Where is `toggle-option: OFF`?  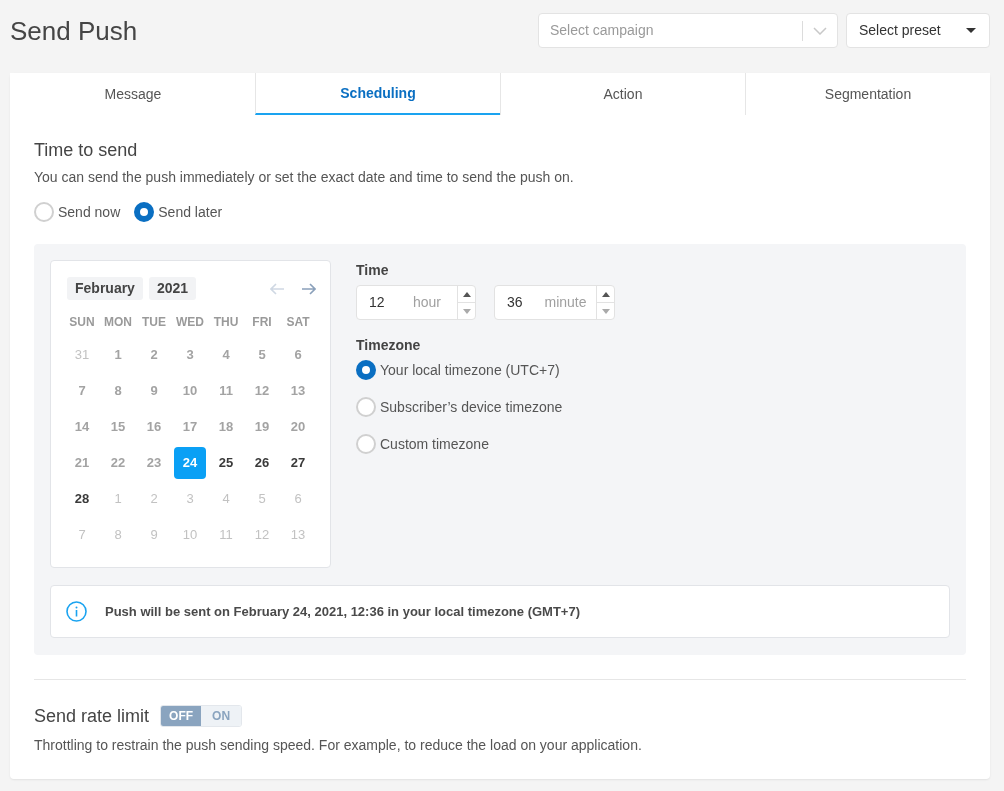 toggle-option: OFF is located at coordinates (181, 716).